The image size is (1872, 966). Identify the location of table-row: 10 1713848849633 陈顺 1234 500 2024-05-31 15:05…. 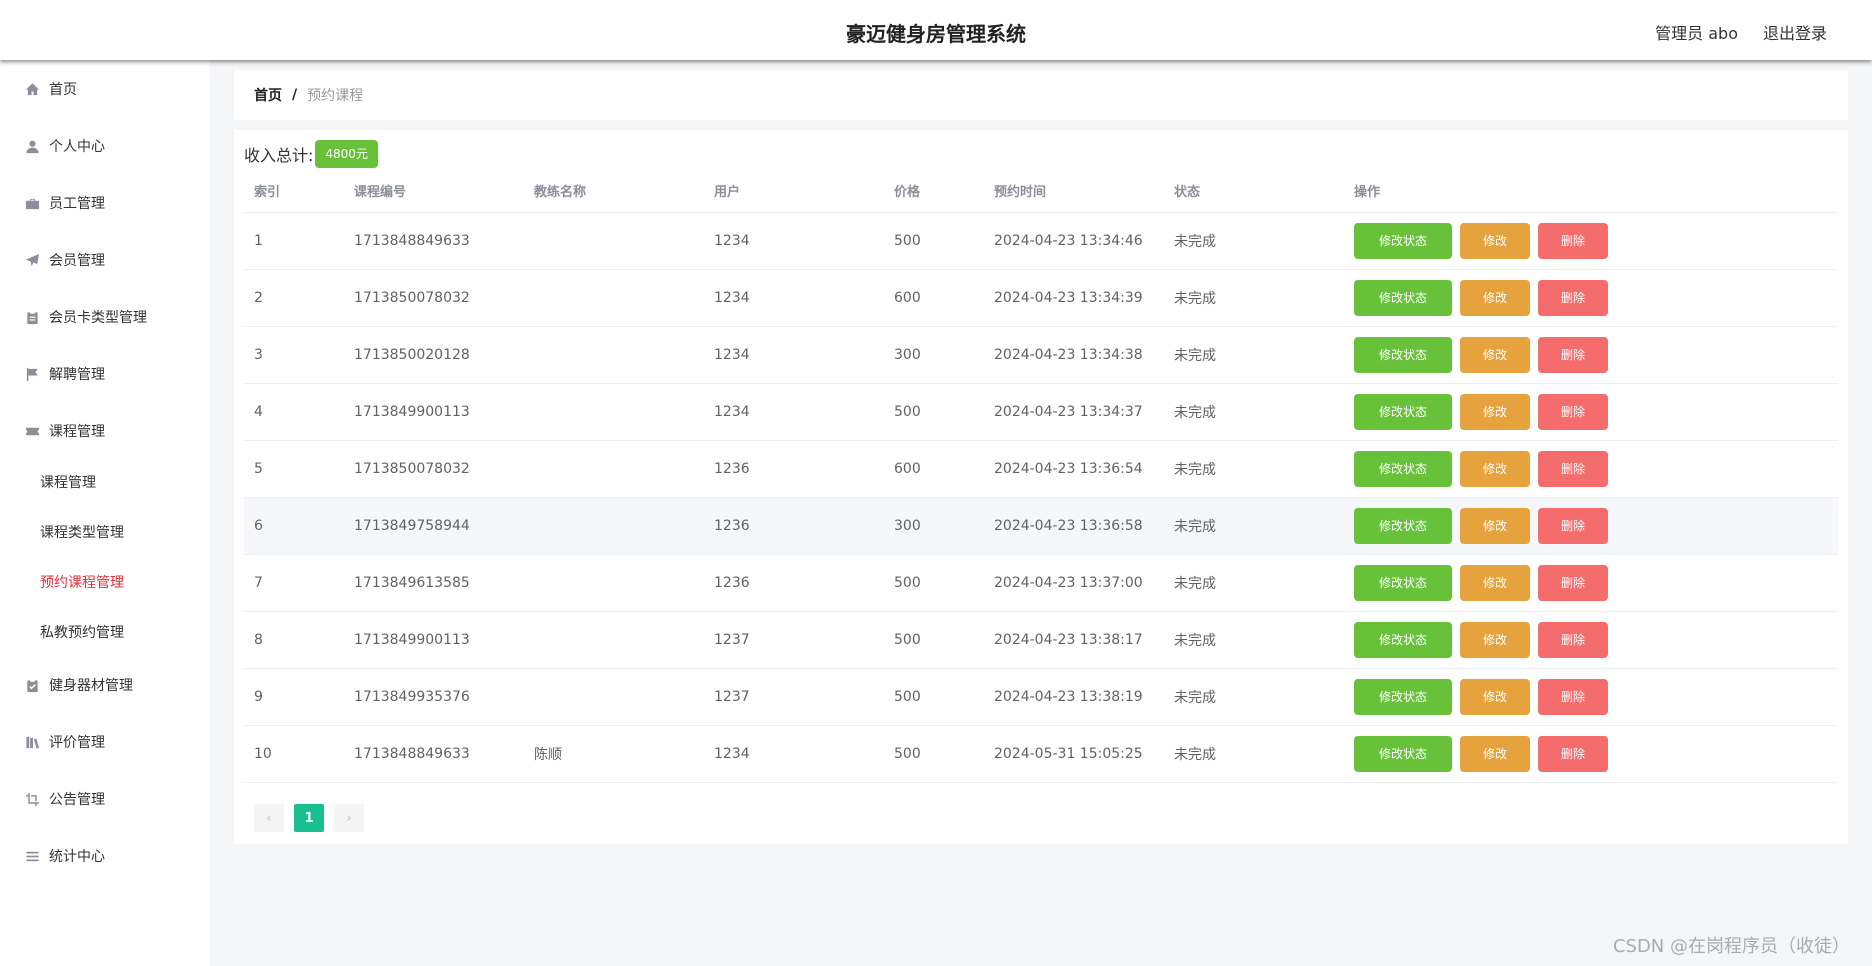
(1041, 754).